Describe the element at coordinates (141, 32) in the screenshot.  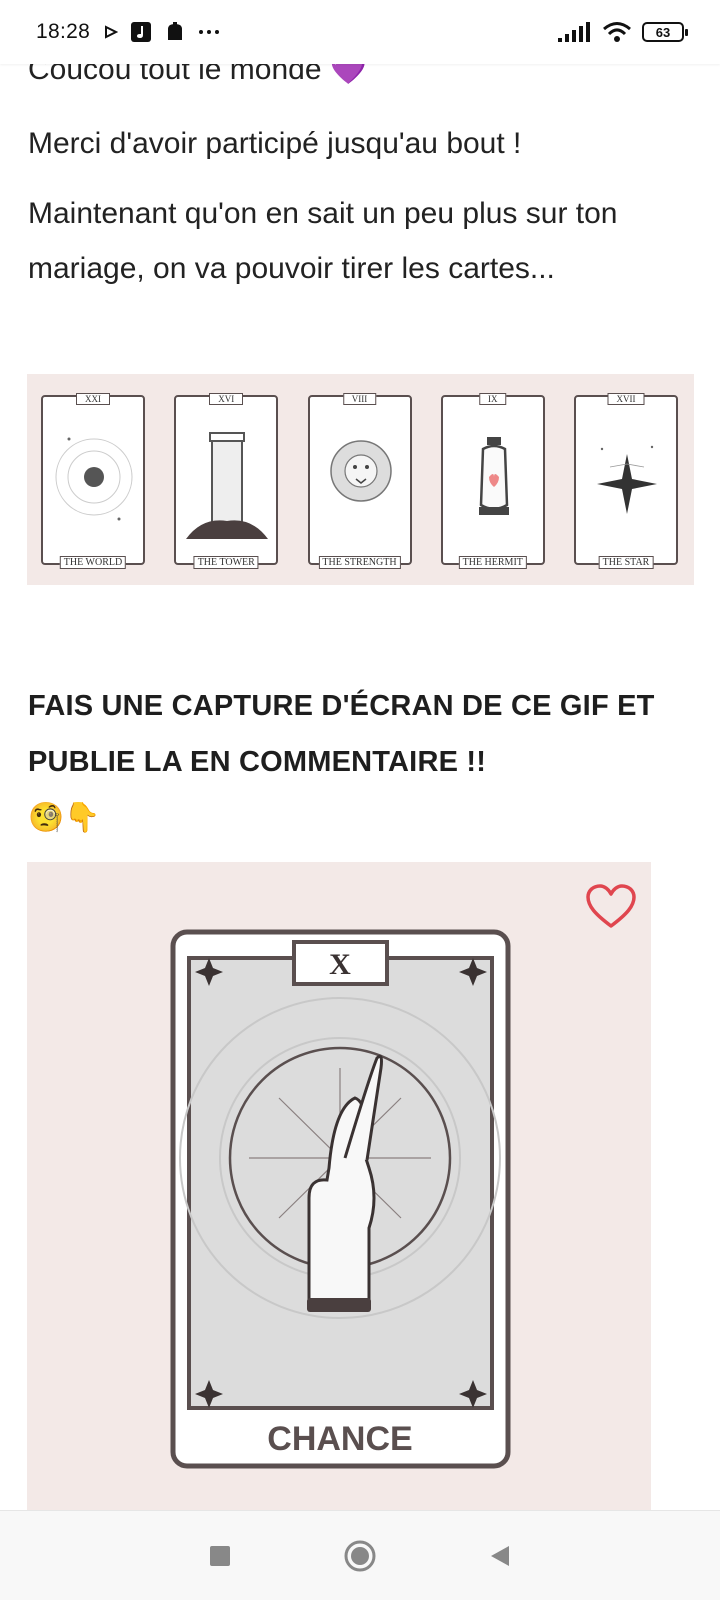
I see `music-app-icon` at that location.